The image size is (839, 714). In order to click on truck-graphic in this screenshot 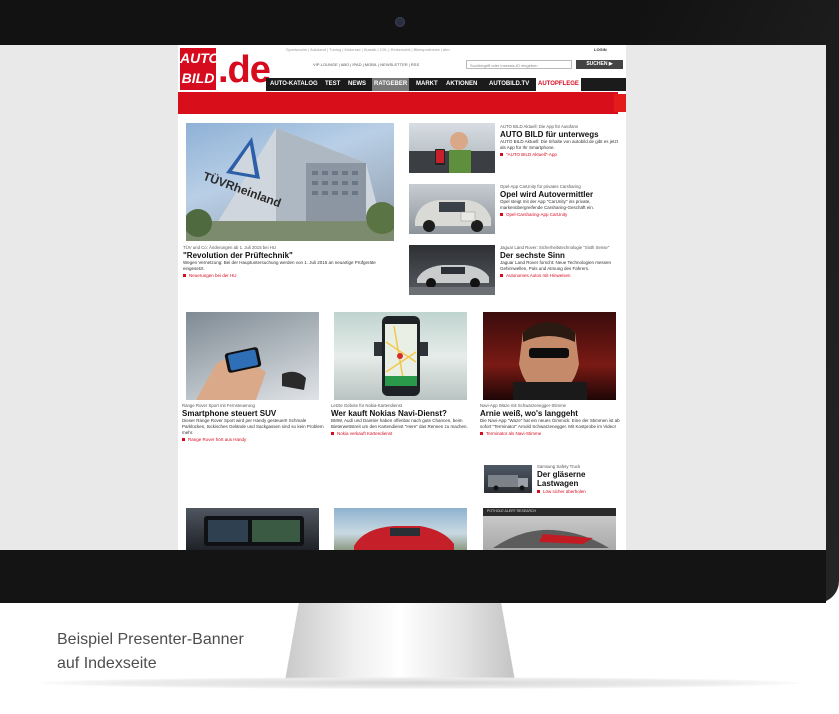, I will do `click(508, 483)`.